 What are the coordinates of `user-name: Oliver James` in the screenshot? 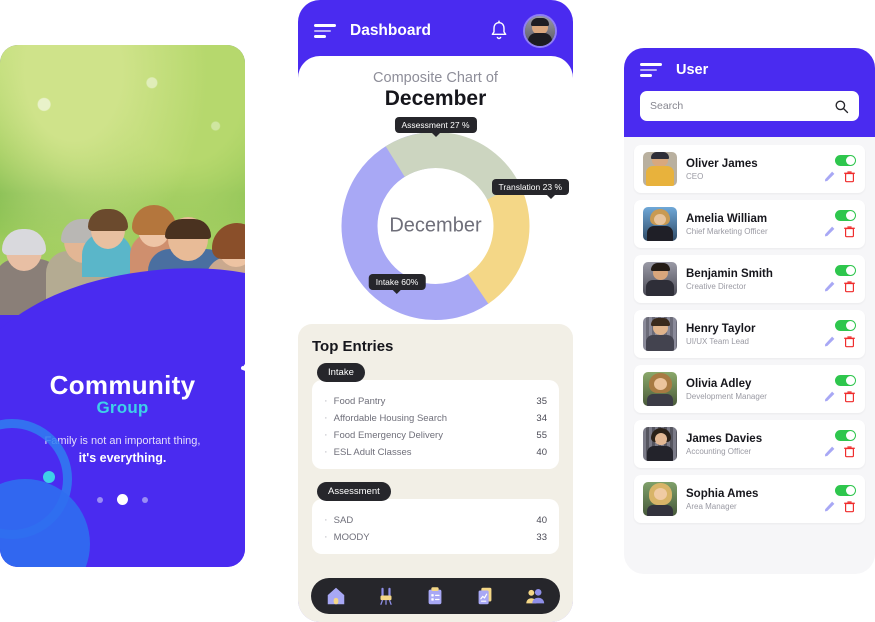 It's located at (722, 164).